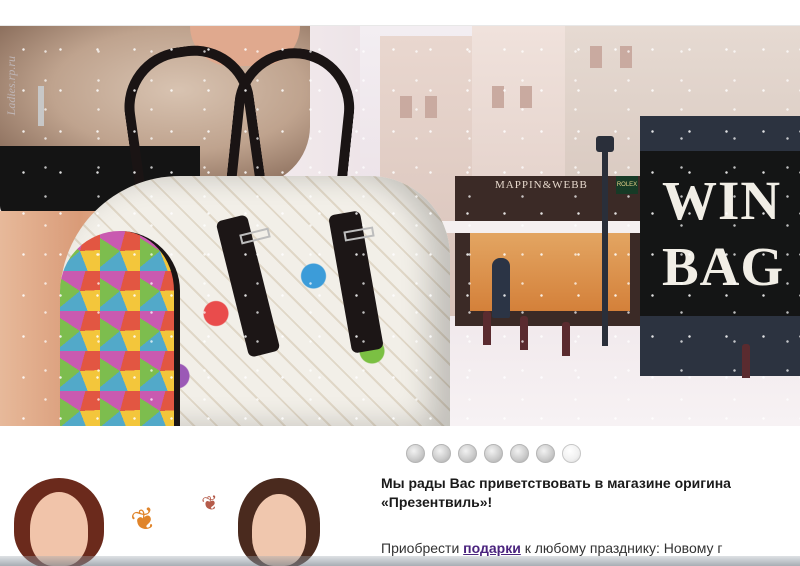 The height and width of the screenshot is (566, 800). What do you see at coordinates (492, 548) in the screenshot?
I see `gifts-link: подарки` at bounding box center [492, 548].